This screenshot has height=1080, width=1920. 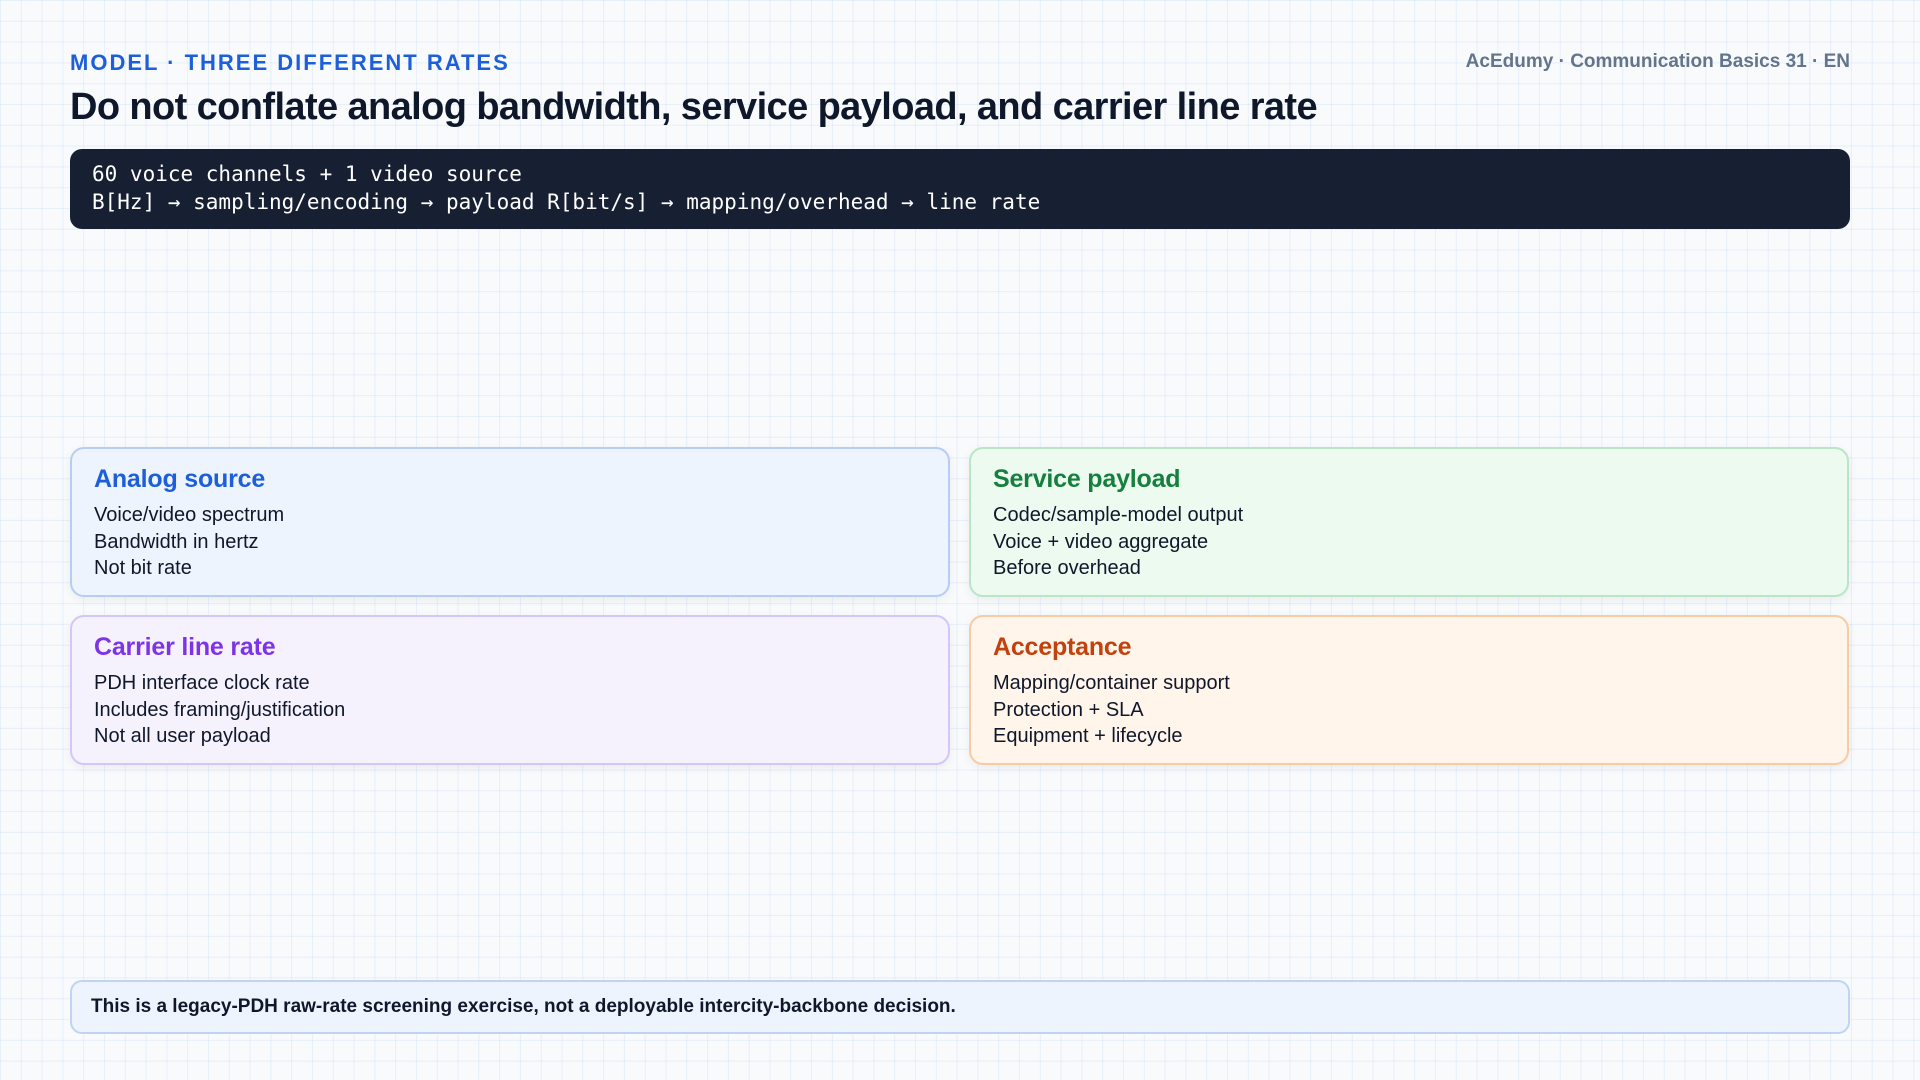 I want to click on card-line: Codec/sample-model output, so click(x=1118, y=515).